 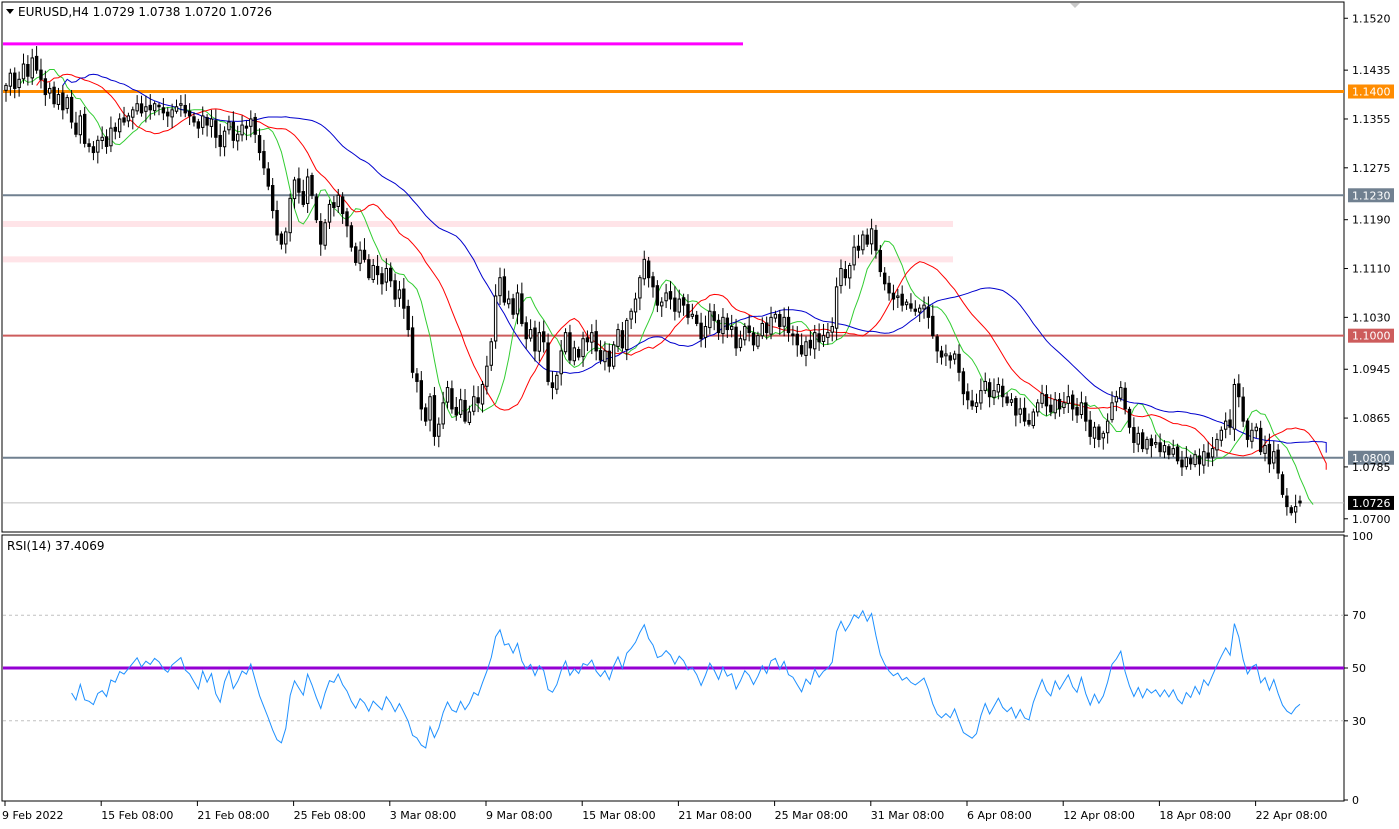 What do you see at coordinates (1359, 615) in the screenshot?
I see `rsi-tick-label: 70` at bounding box center [1359, 615].